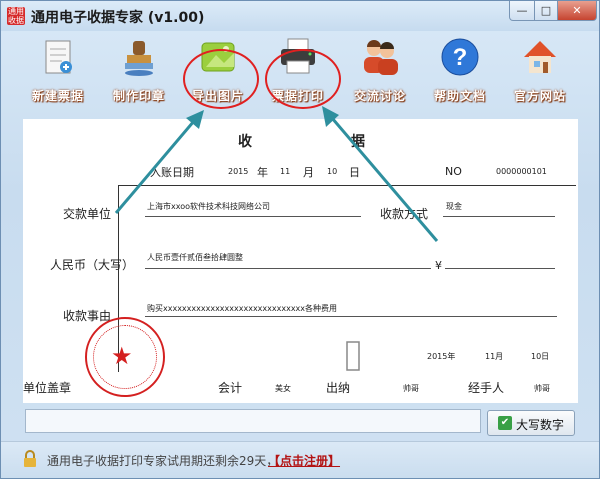 The image size is (600, 479). What do you see at coordinates (221, 79) in the screenshot?
I see `export-highlight-circle` at bounding box center [221, 79].